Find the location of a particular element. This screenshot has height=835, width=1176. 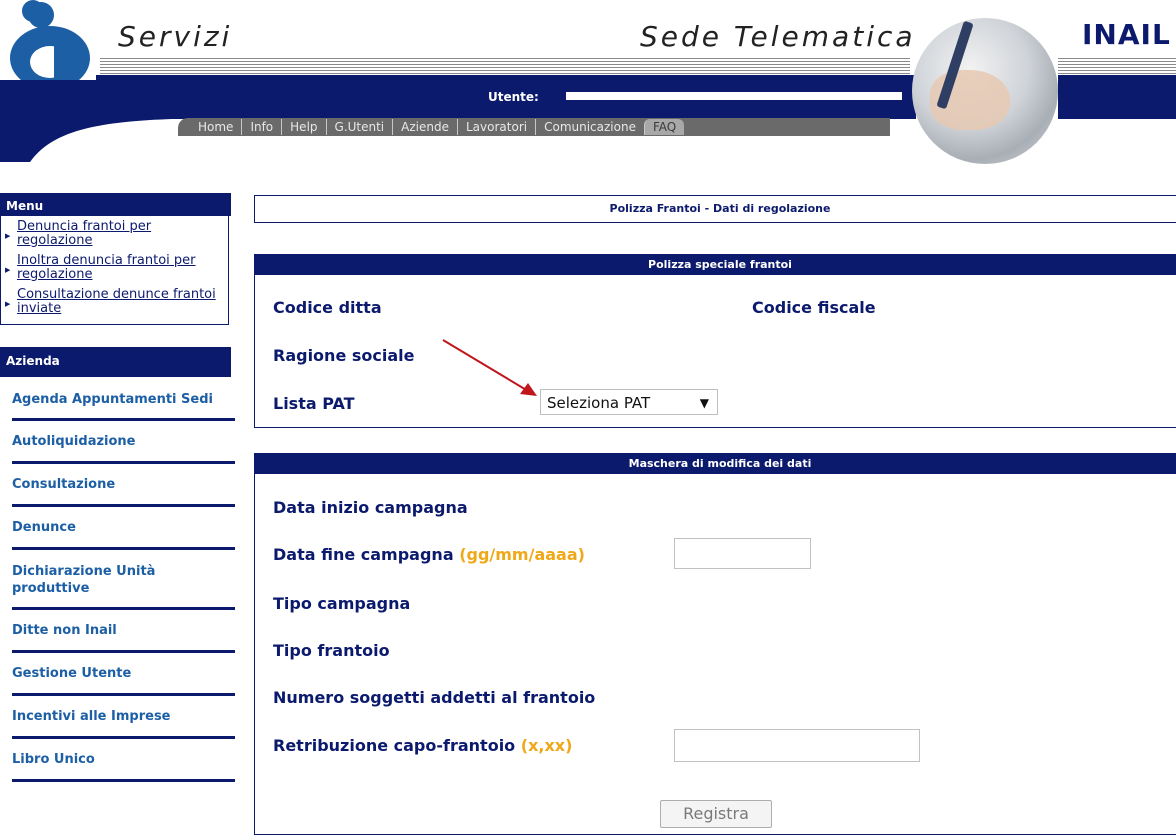

sidebar-item-autoliquidazione: Autoliquidazione is located at coordinates (125, 441).